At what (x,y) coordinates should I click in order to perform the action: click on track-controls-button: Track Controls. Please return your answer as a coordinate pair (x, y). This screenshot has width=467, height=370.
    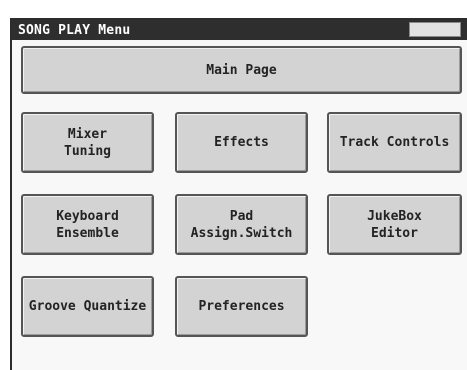
    Looking at the image, I should click on (394, 142).